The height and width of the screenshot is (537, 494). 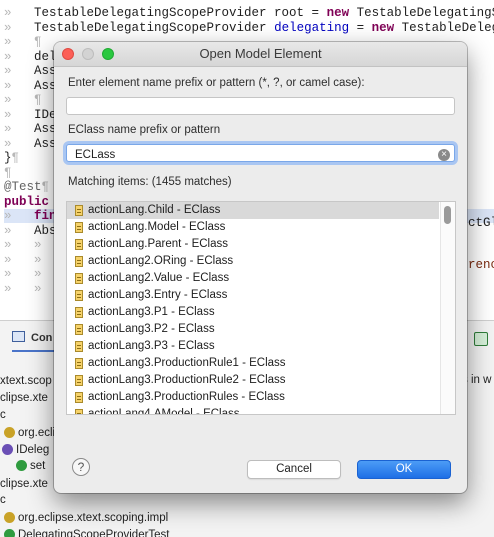 I want to click on tree-item: IDeleg, so click(x=25, y=450).